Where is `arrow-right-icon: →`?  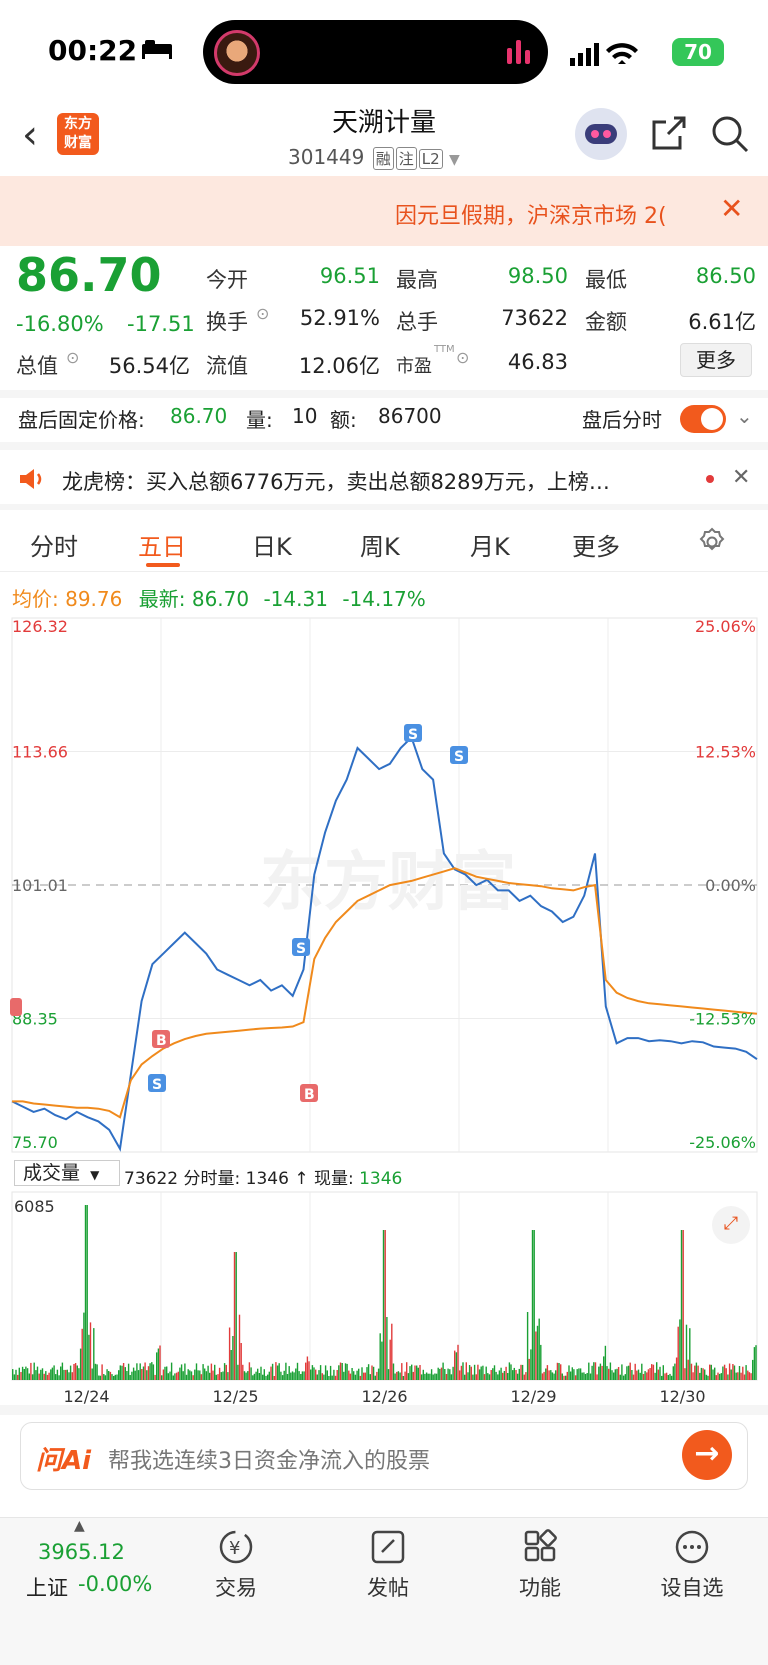
arrow-right-icon: → is located at coordinates (707, 1455).